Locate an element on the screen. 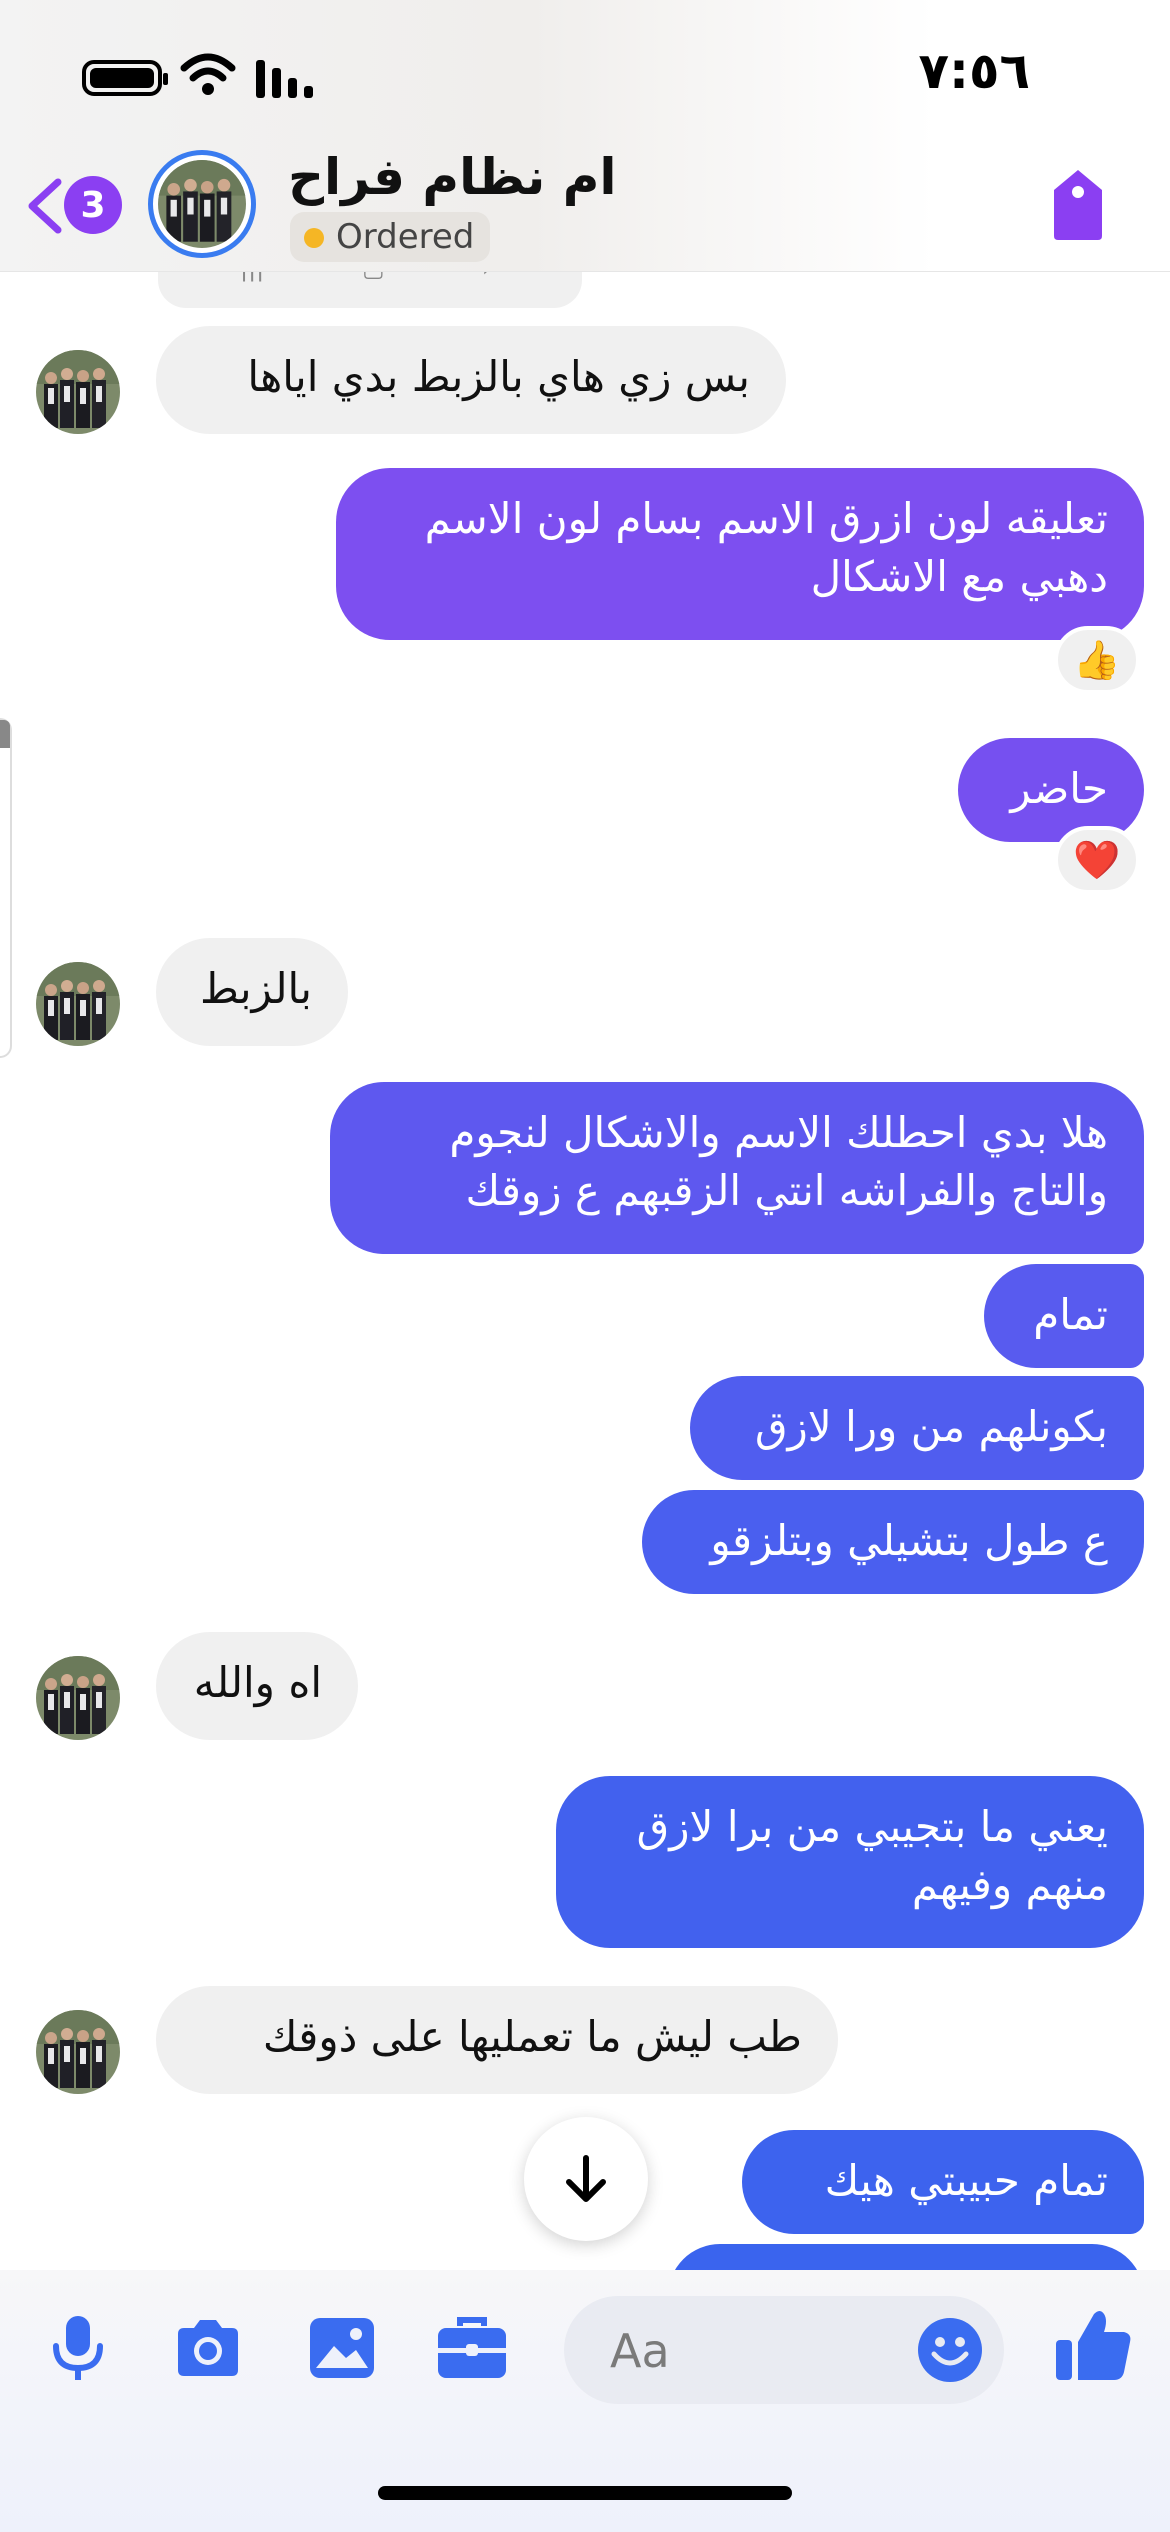 The width and height of the screenshot is (1170, 2532). incoming-message: بالزبط is located at coordinates (252, 992).